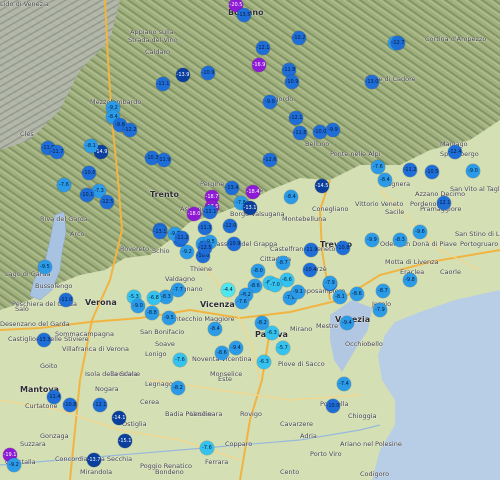 Image resolution: width=500 pixels, height=480 pixels. Describe the element at coordinates (230, 226) in the screenshot. I see `temperature-marker: -12.0` at that location.